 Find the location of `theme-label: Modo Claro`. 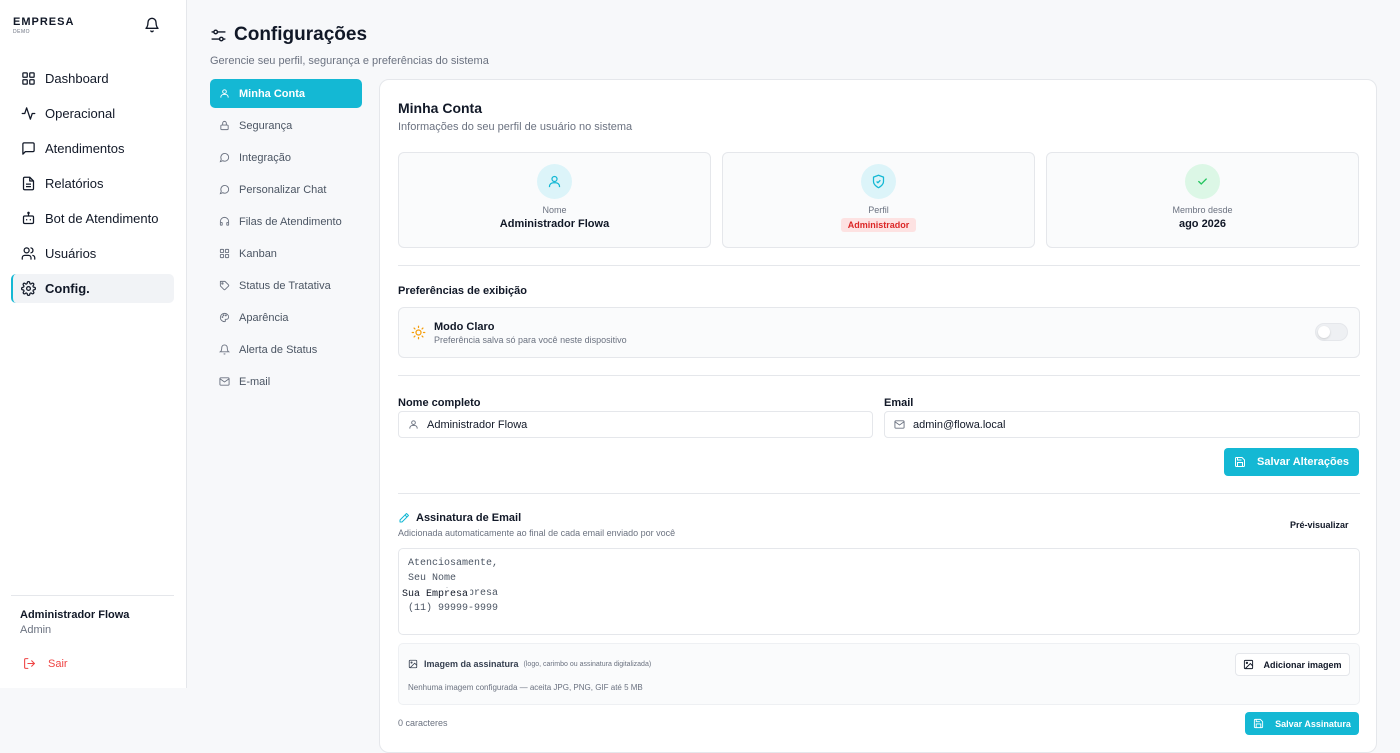

theme-label: Modo Claro is located at coordinates (464, 327).